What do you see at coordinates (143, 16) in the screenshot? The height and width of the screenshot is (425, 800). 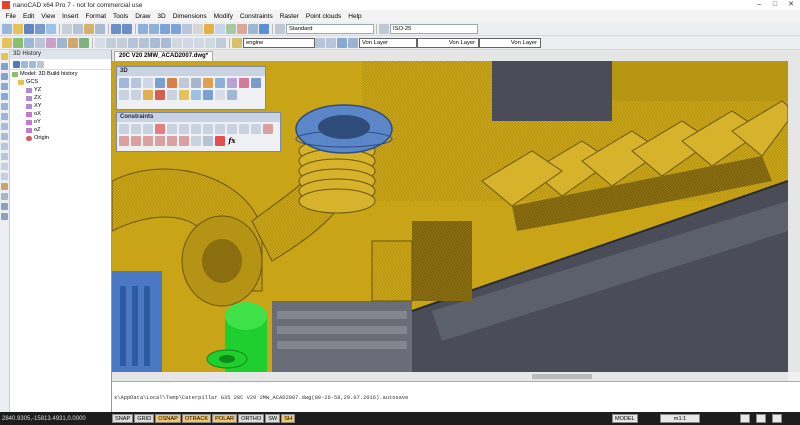 I see `menu-draw: Draw` at bounding box center [143, 16].